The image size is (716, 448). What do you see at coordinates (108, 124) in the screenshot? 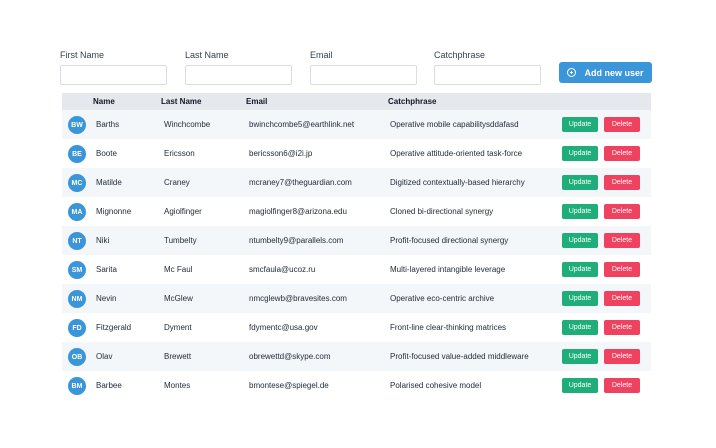
I see `first-name-cell: Barths` at bounding box center [108, 124].